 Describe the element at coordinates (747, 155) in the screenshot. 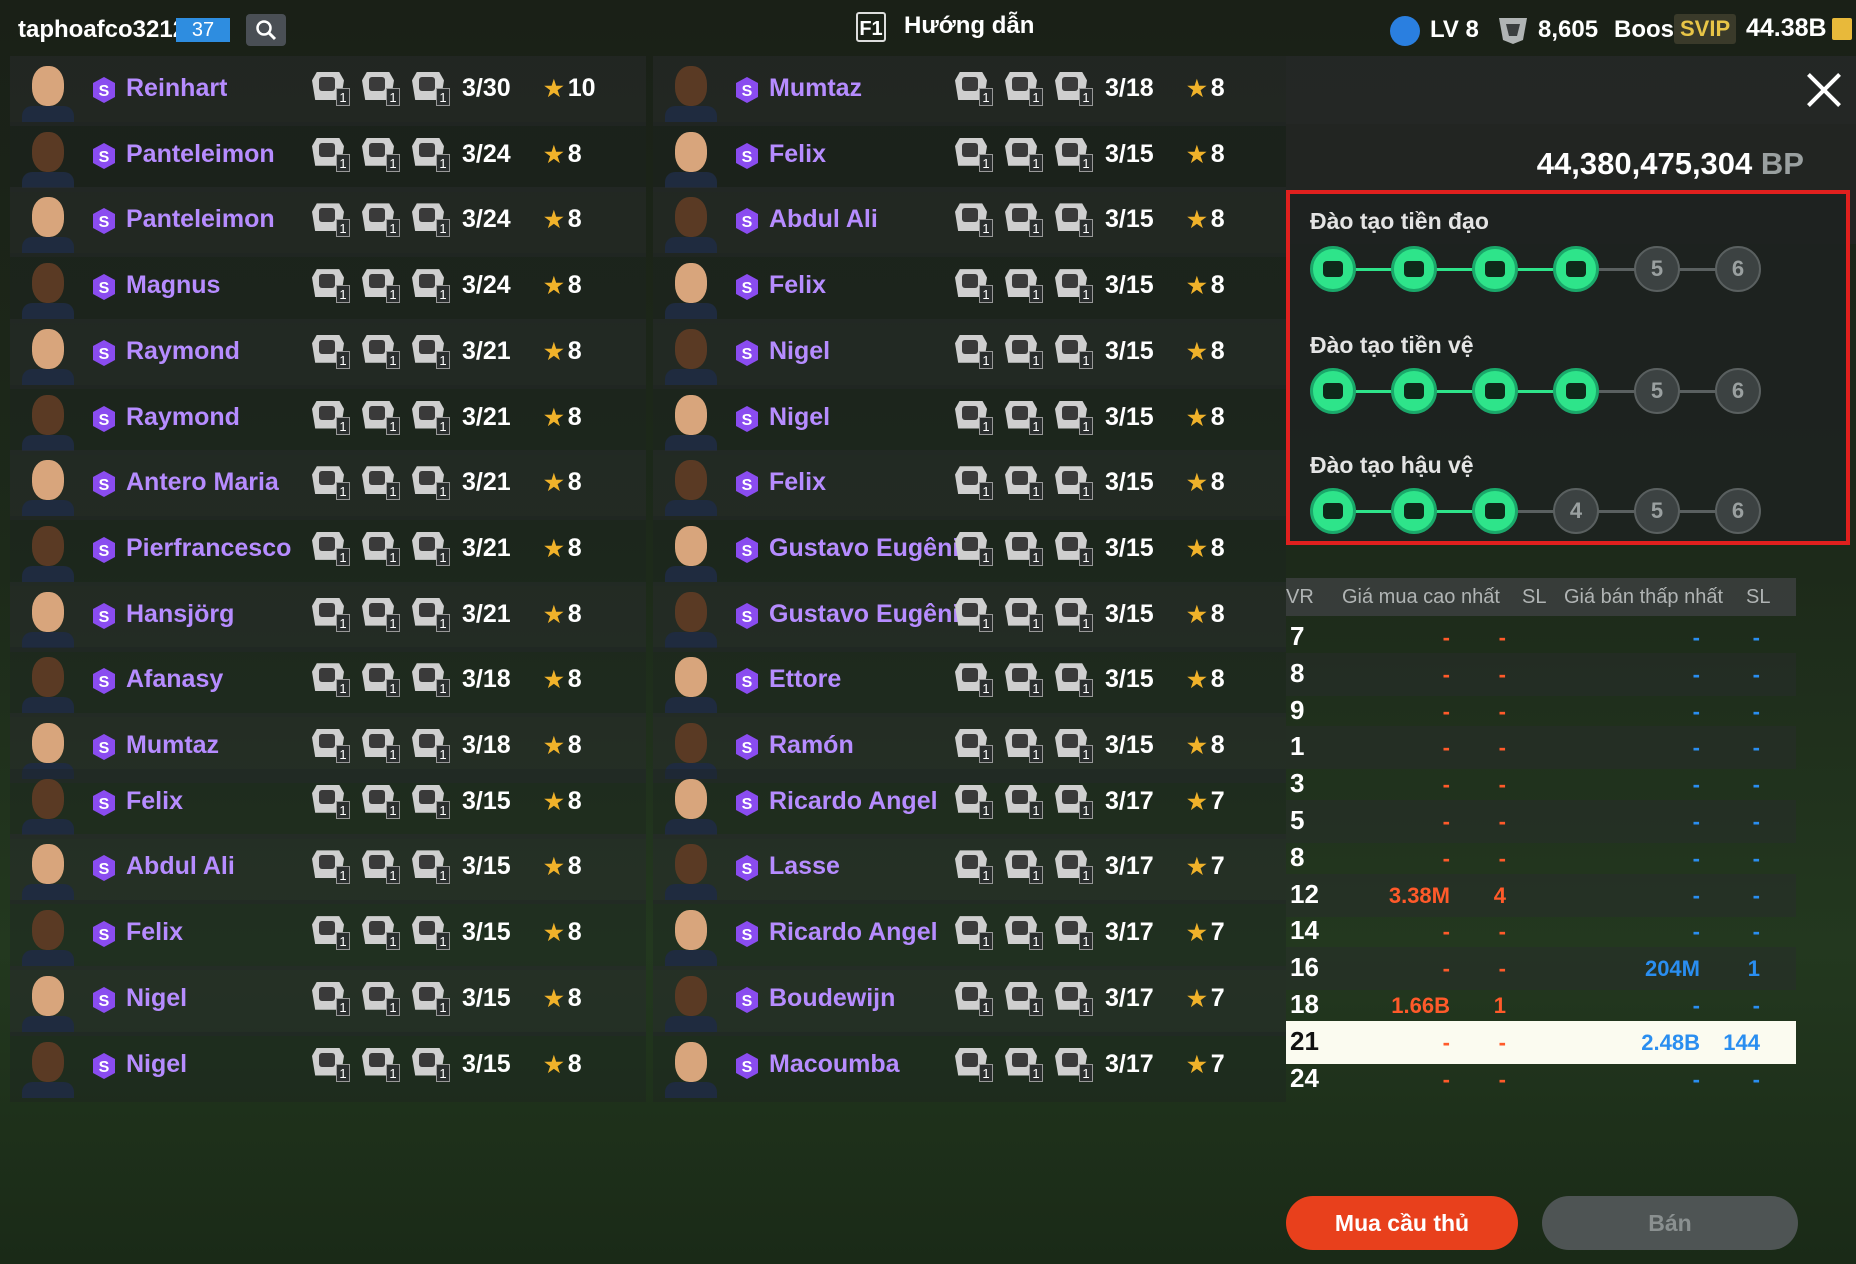

I see `season-badge-icon: S` at that location.